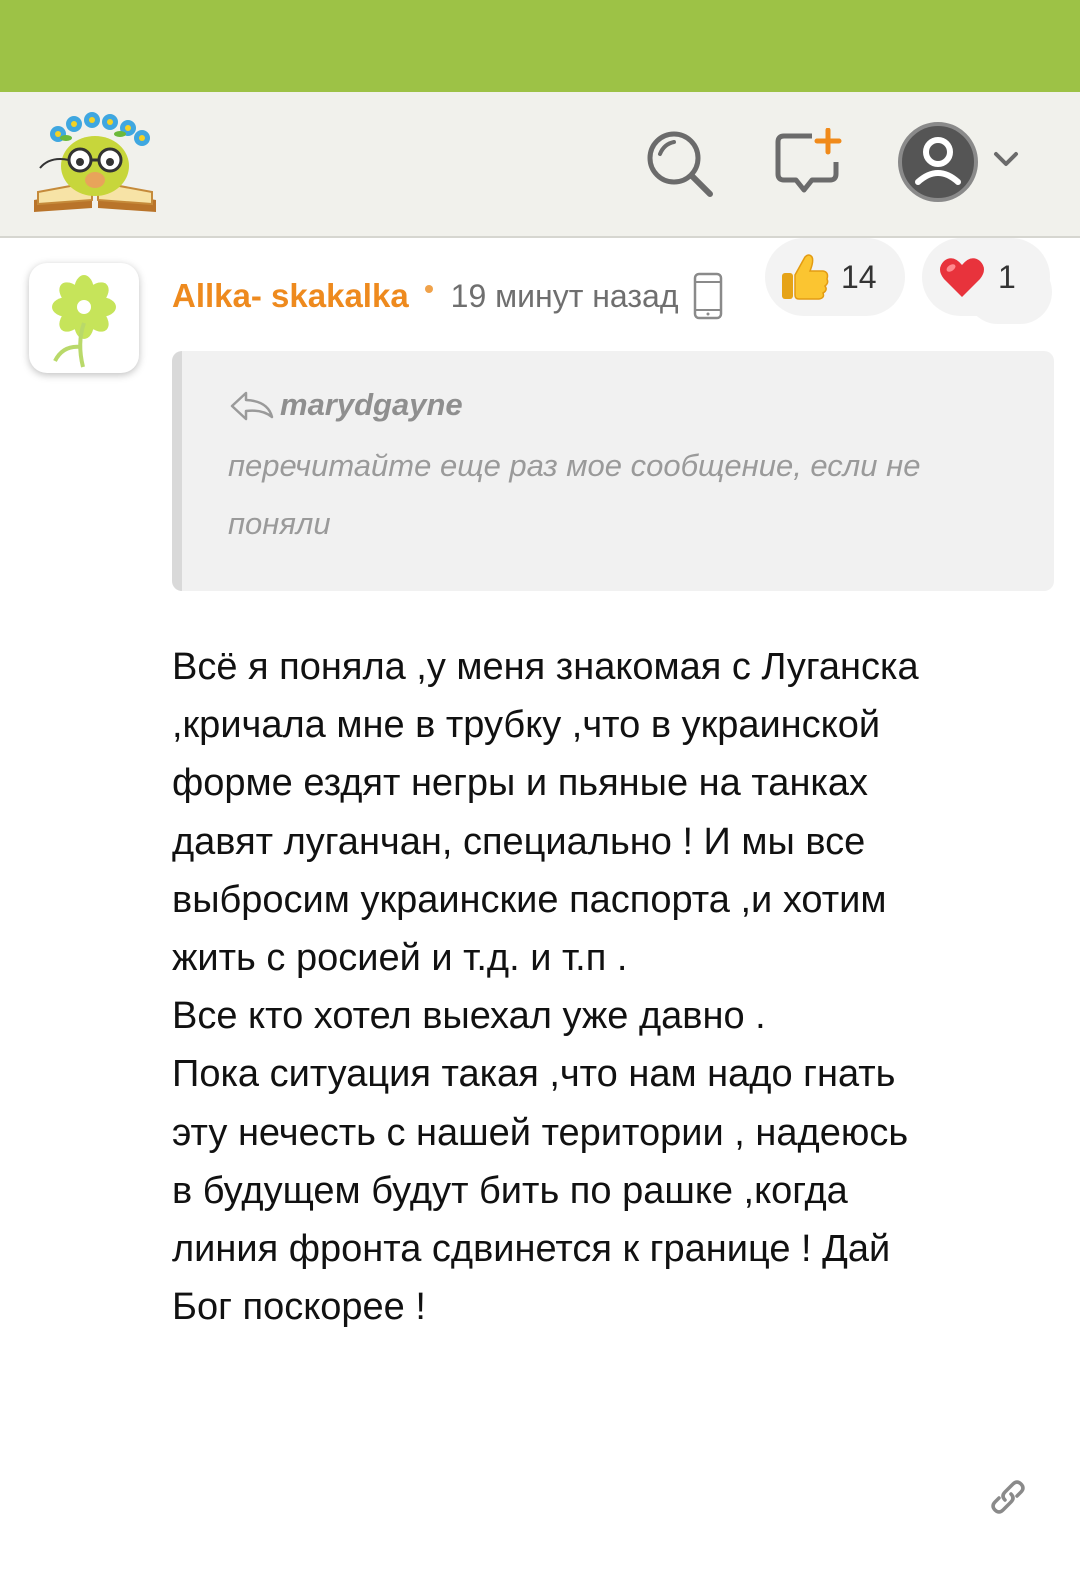 The width and height of the screenshot is (1080, 1596). Describe the element at coordinates (95, 163) in the screenshot. I see `site-logo` at that location.